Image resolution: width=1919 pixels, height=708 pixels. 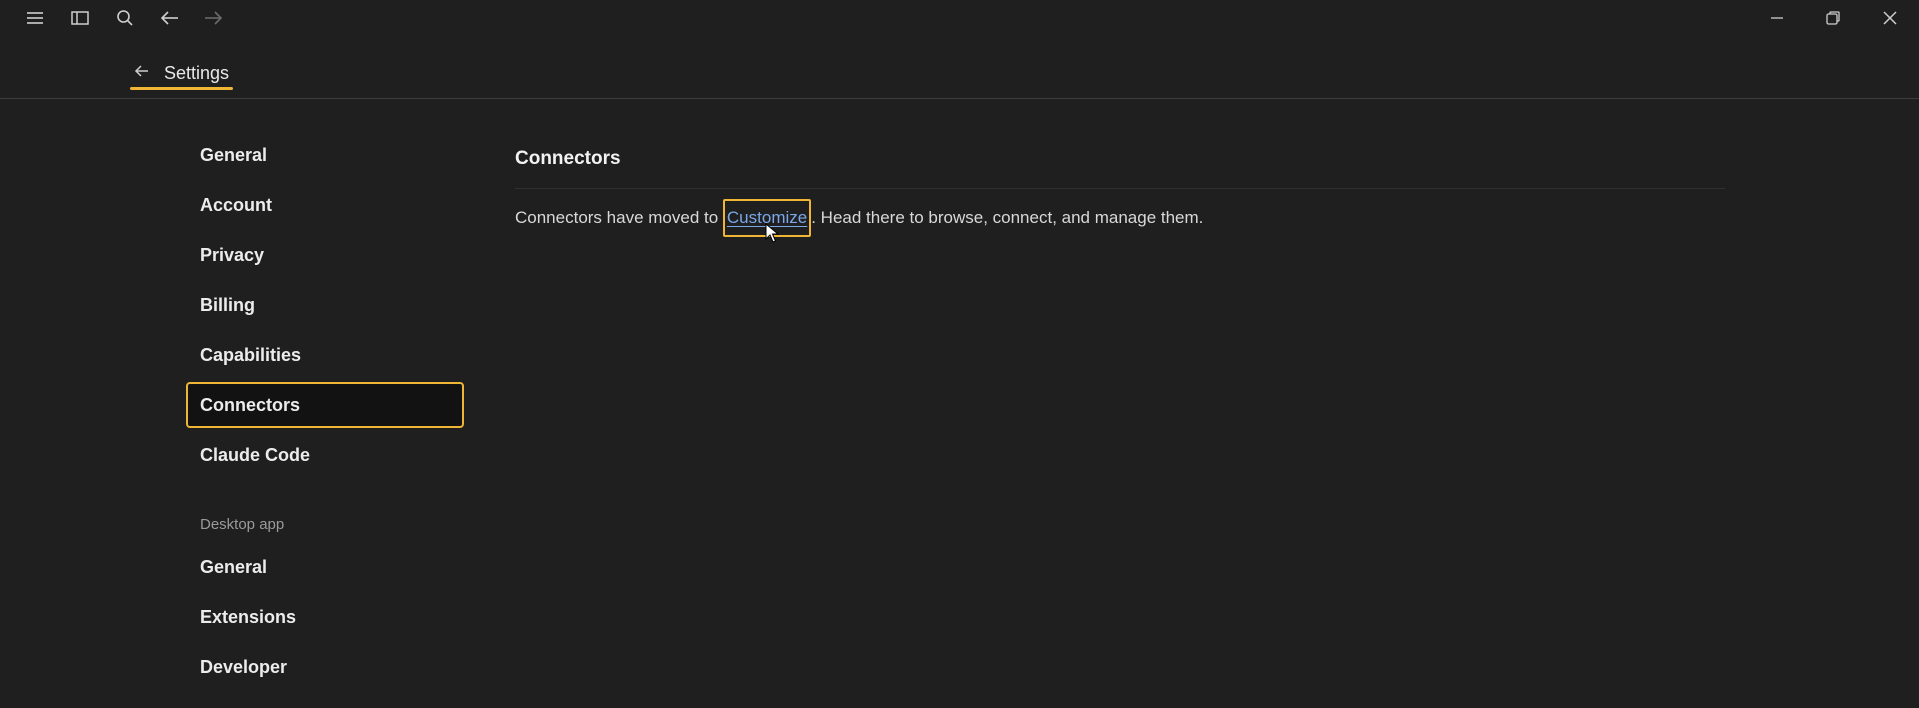 What do you see at coordinates (325, 155) in the screenshot?
I see `nav-item-general: General` at bounding box center [325, 155].